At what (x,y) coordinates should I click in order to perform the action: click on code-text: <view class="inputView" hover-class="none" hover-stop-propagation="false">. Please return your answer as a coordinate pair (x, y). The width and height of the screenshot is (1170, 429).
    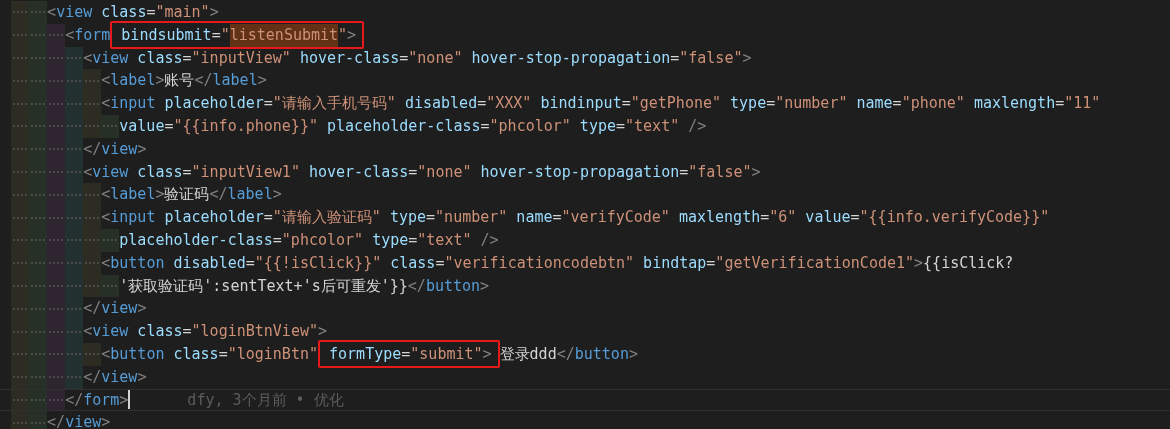
    Looking at the image, I should click on (417, 58).